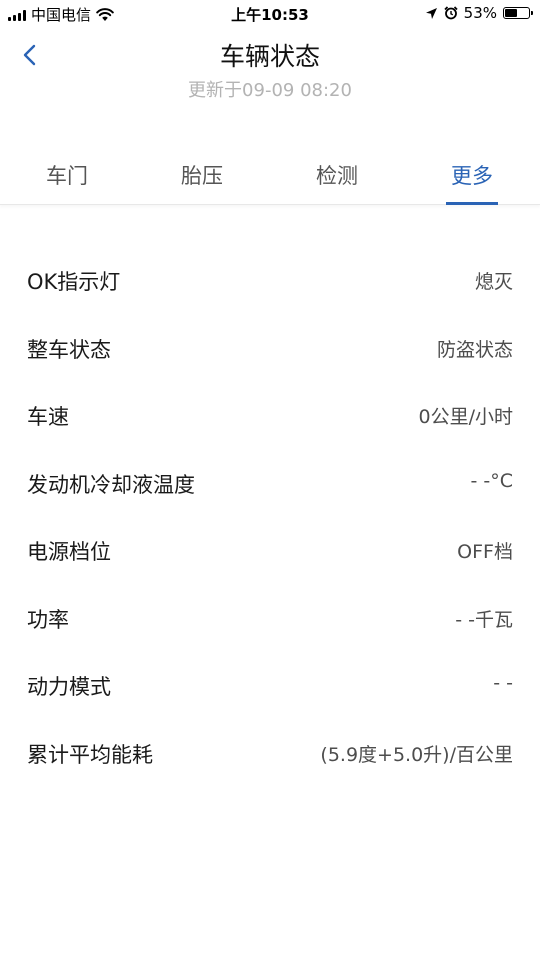 The image size is (540, 960). Describe the element at coordinates (451, 13) in the screenshot. I see `alarm-icon` at that location.